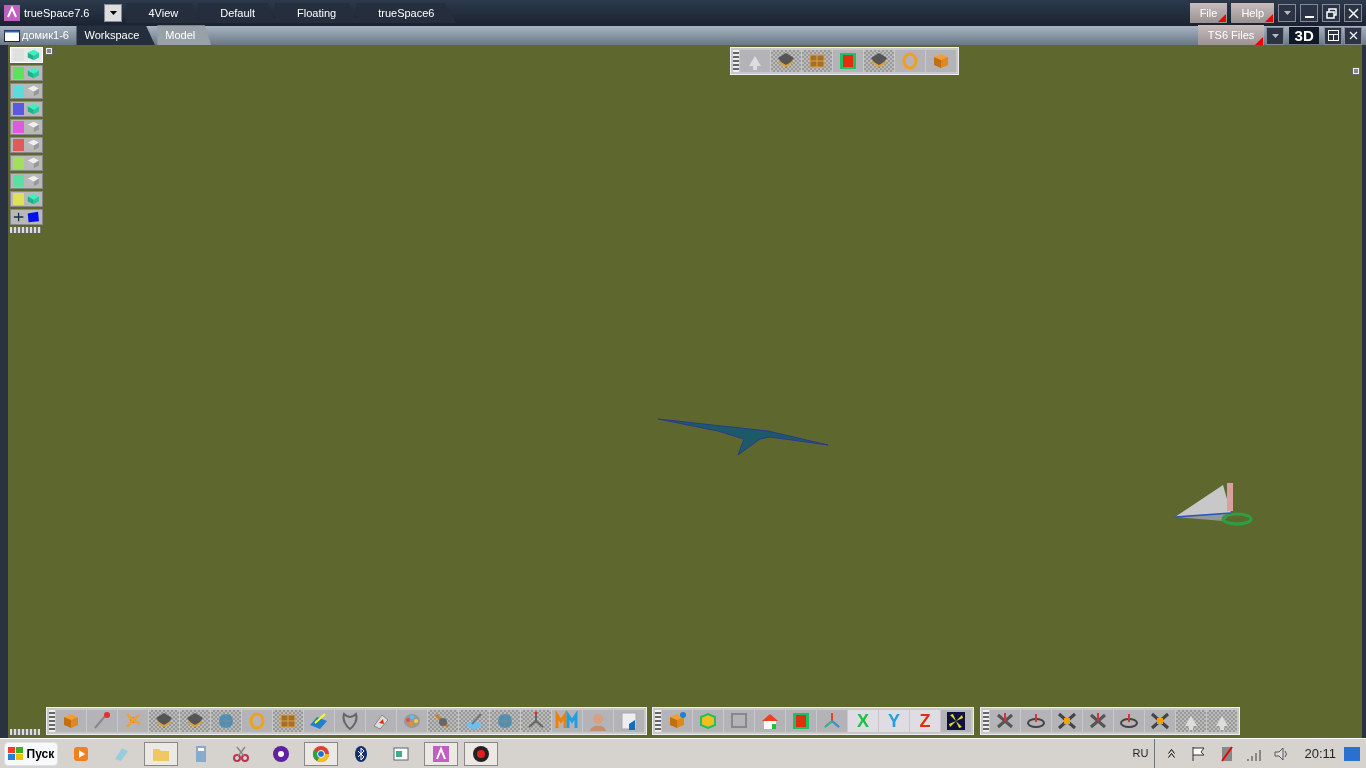  I want to click on menu-item: Help, so click(1252, 13).